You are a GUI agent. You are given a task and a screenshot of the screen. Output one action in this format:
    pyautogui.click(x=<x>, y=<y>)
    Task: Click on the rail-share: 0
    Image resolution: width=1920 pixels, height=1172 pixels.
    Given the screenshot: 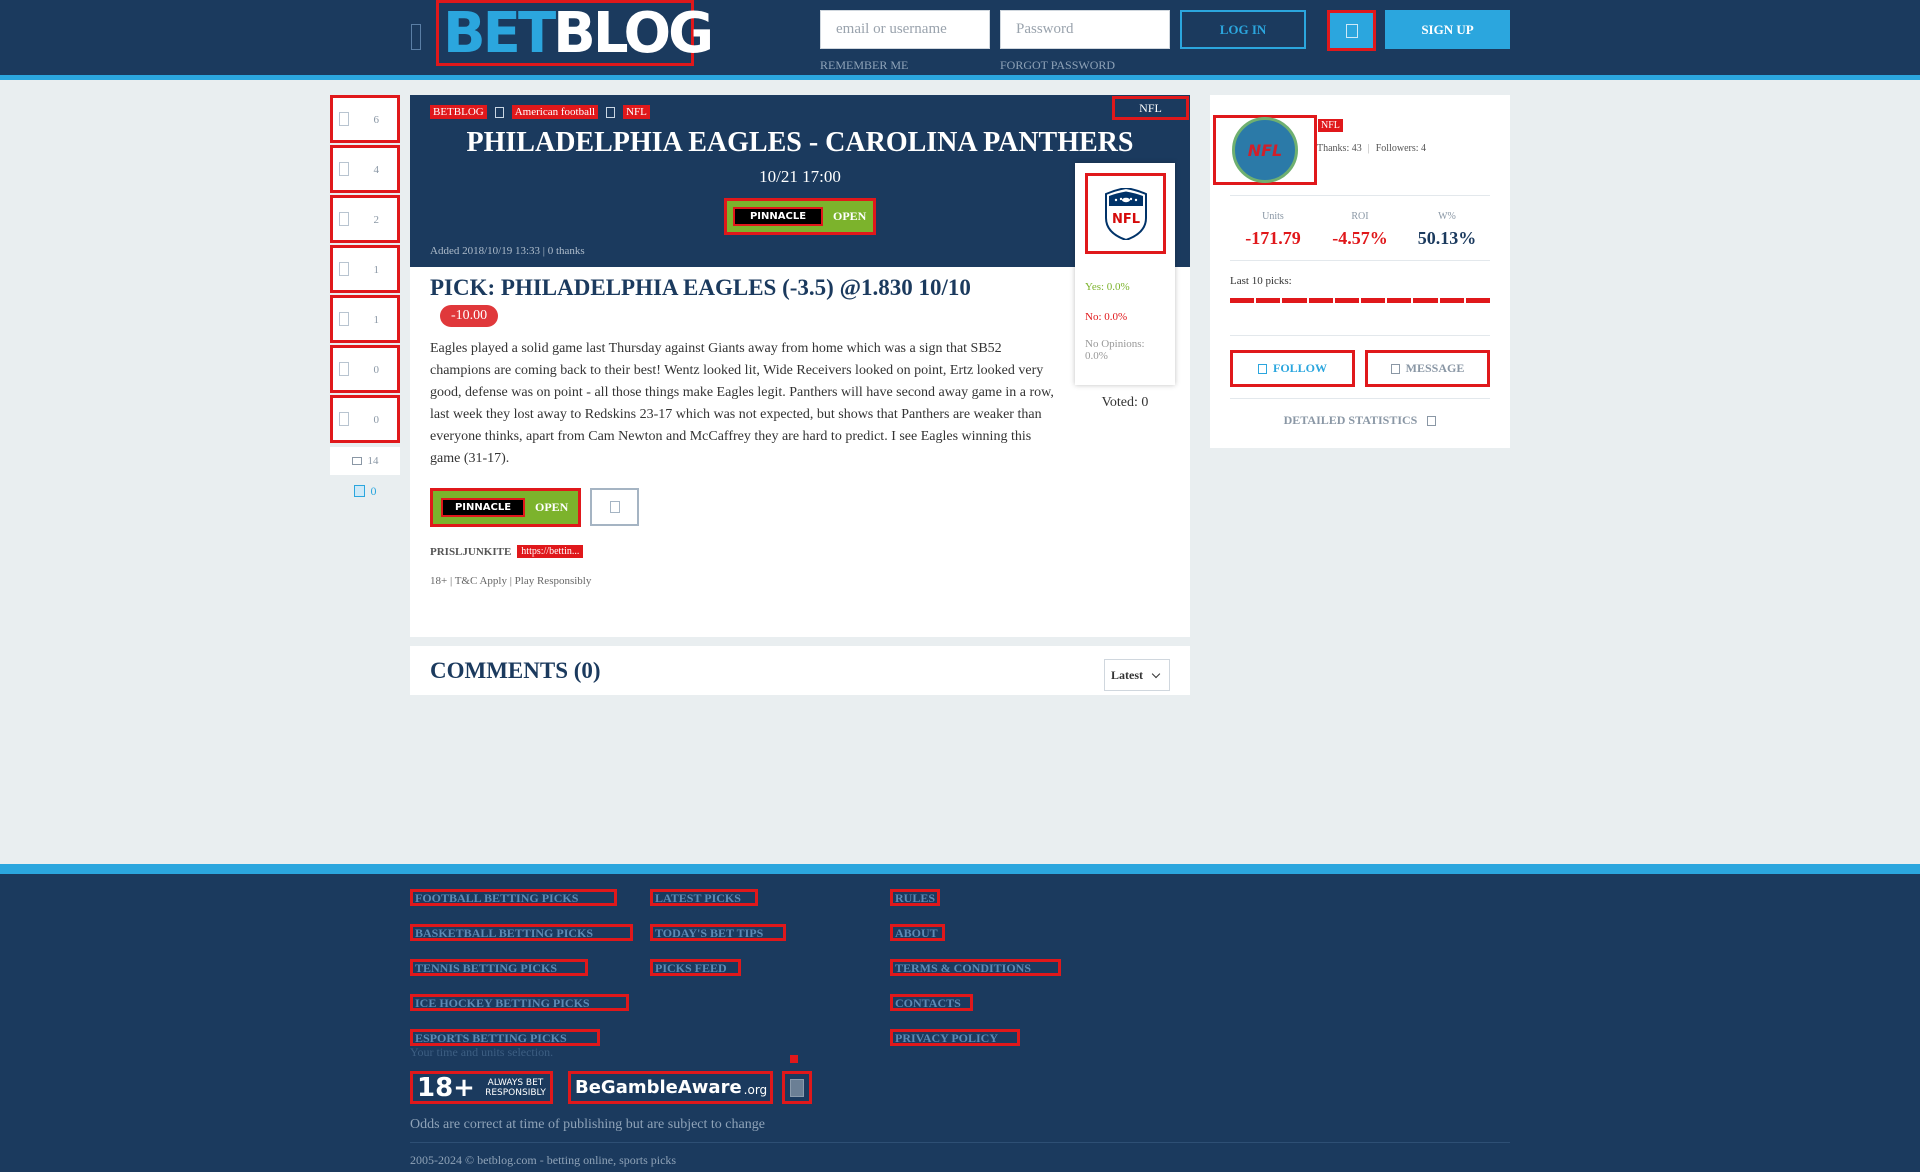 What is the action you would take?
    pyautogui.click(x=365, y=491)
    